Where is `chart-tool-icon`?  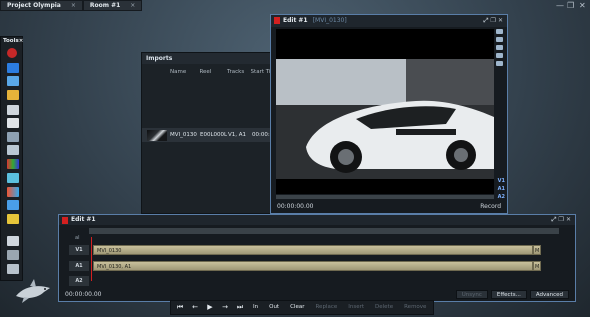 chart-tool-icon is located at coordinates (13, 255).